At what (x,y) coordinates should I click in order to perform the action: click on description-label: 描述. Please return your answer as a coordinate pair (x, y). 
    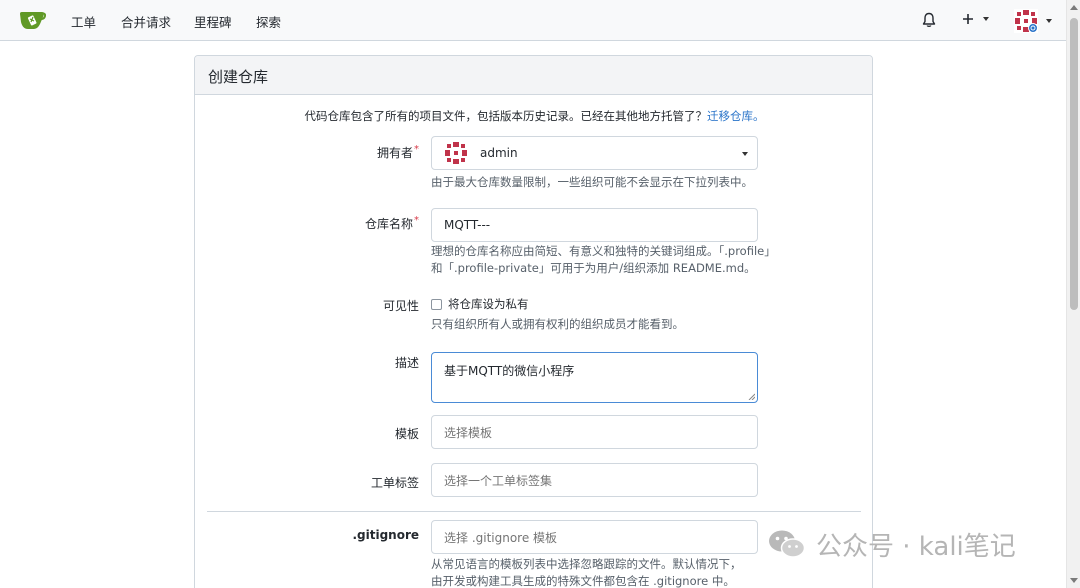
    Looking at the image, I should click on (406, 363).